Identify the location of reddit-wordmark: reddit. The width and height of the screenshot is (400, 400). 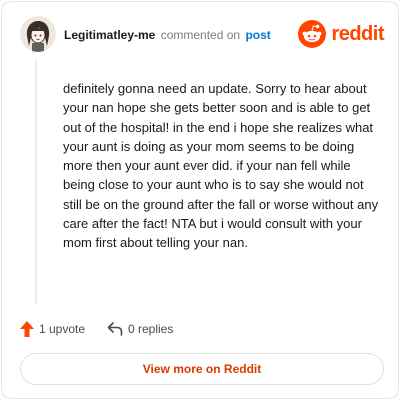
(357, 34).